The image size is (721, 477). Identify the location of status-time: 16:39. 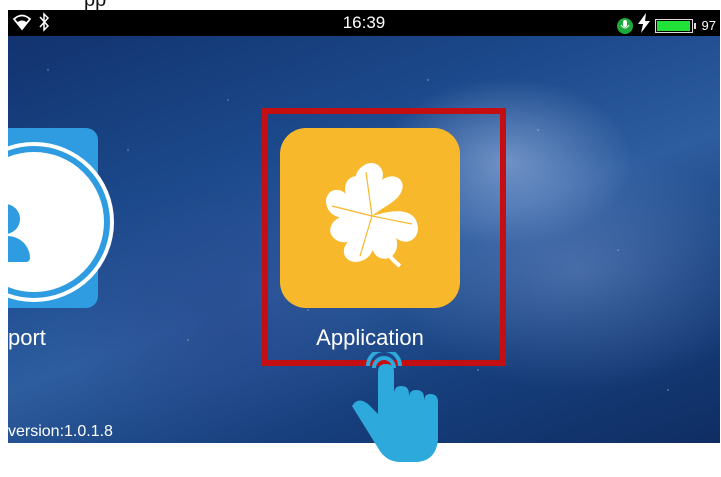
(364, 22).